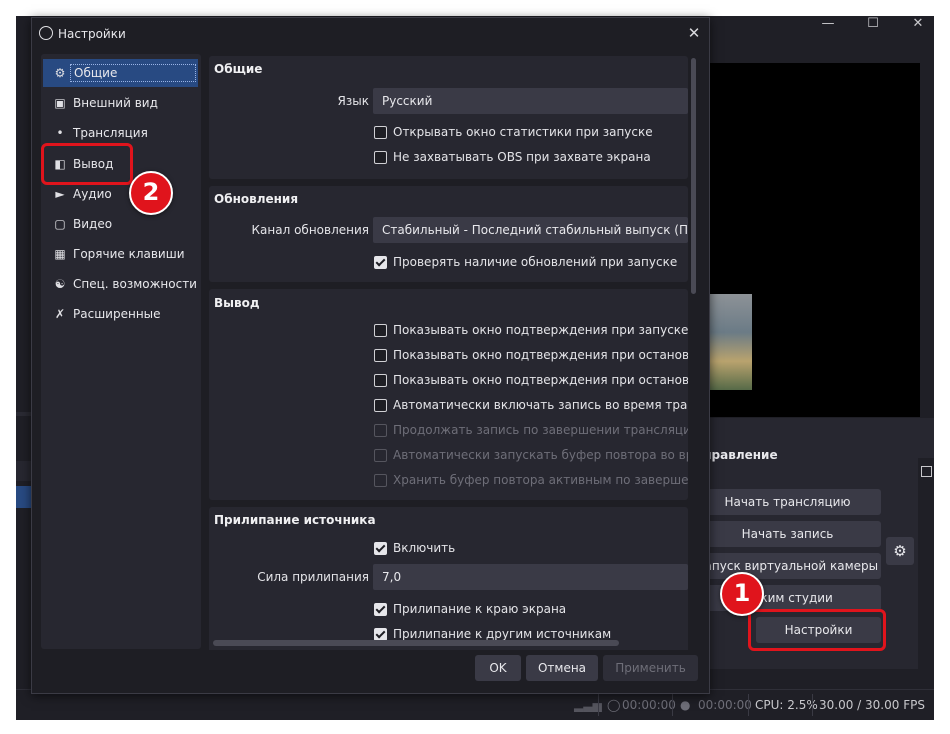  What do you see at coordinates (614, 705) in the screenshot?
I see `stream-status-icon: ◯` at bounding box center [614, 705].